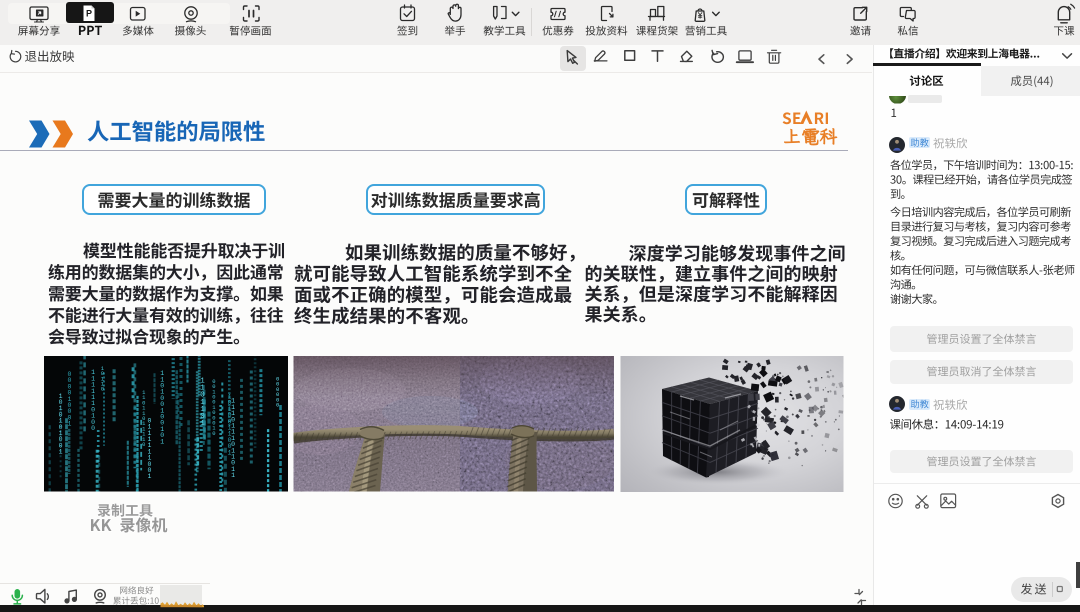 This screenshot has width=1080, height=612. Describe the element at coordinates (277, 392) in the screenshot. I see `svg-text: 000000` at that location.